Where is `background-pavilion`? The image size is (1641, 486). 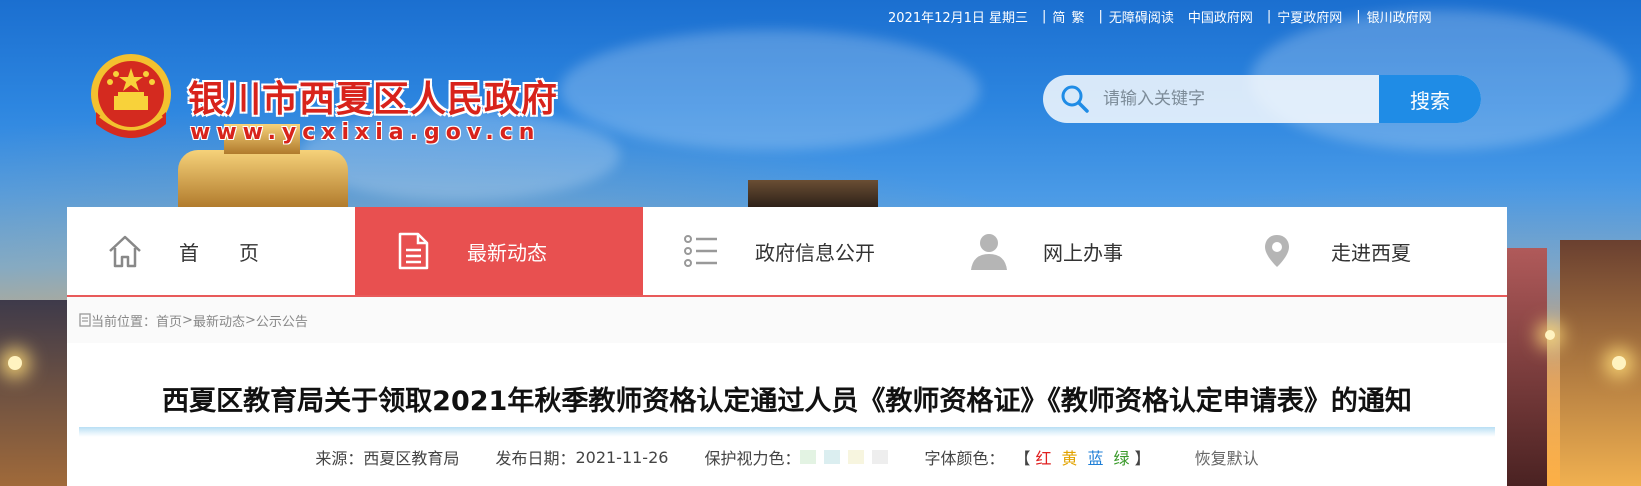
background-pavilion is located at coordinates (263, 179).